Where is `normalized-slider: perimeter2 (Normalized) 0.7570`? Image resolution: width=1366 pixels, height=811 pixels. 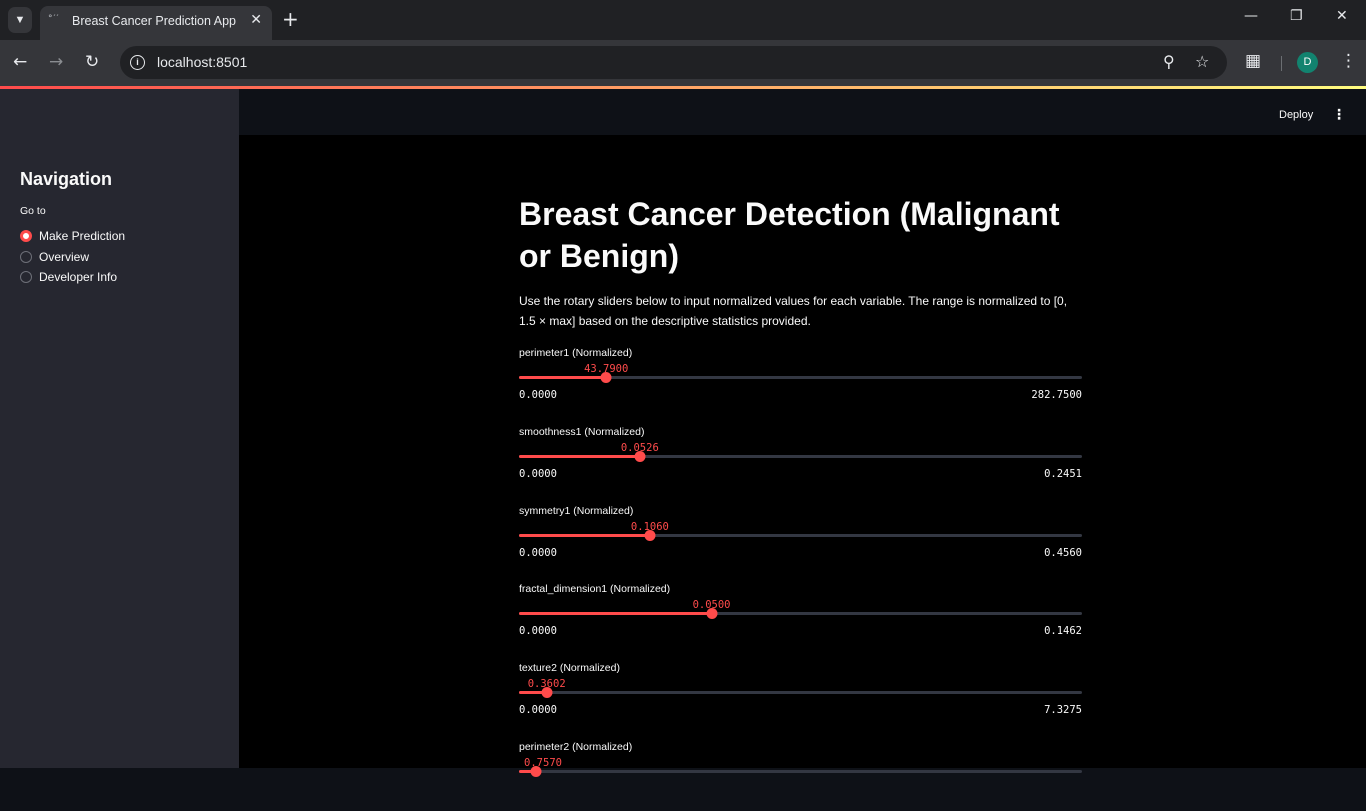 normalized-slider: perimeter2 (Normalized) 0.7570 is located at coordinates (800, 776).